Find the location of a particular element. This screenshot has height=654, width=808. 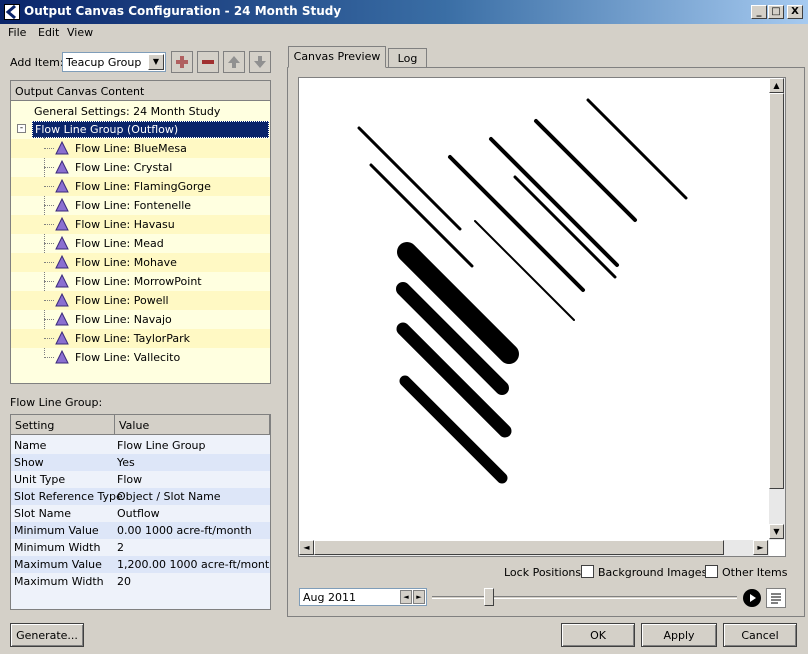

tree-item-label: Flow Line: Fontenelle is located at coordinates (133, 205).